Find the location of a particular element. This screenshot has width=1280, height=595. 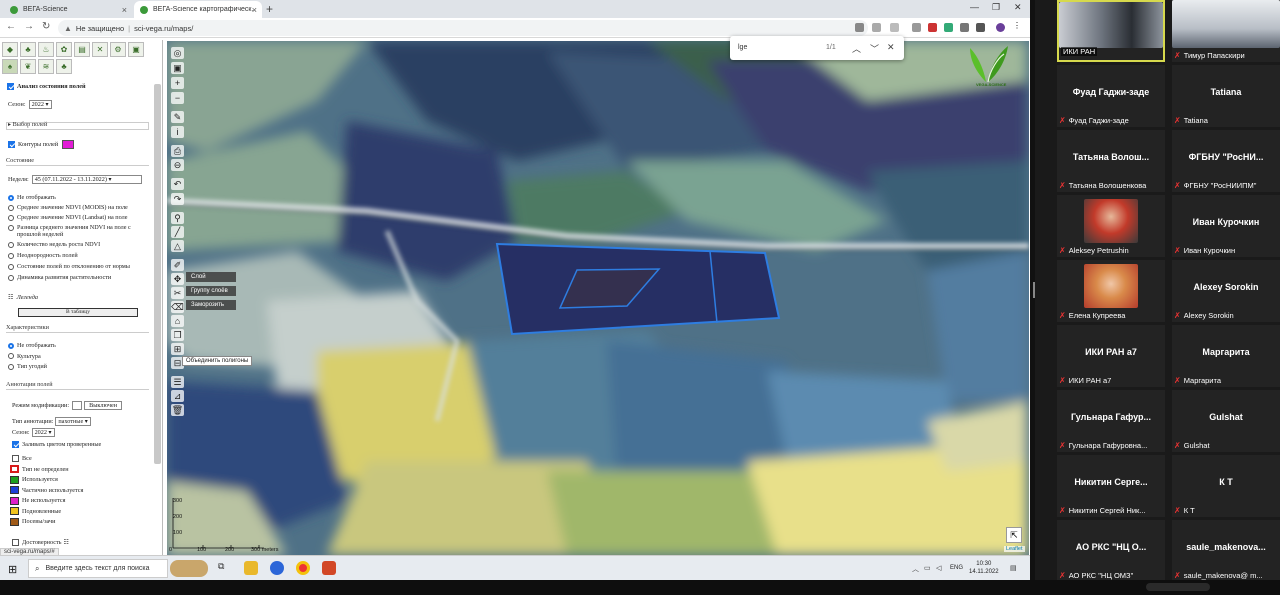

merge-polygons-icon: ⊞ is located at coordinates (177, 349).